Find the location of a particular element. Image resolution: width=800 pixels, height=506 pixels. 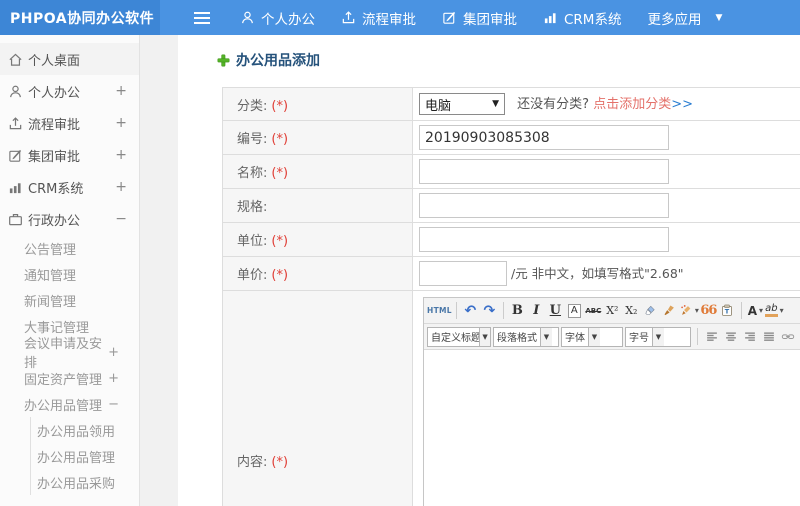

category-select: 电脑 ▼ is located at coordinates (462, 104).